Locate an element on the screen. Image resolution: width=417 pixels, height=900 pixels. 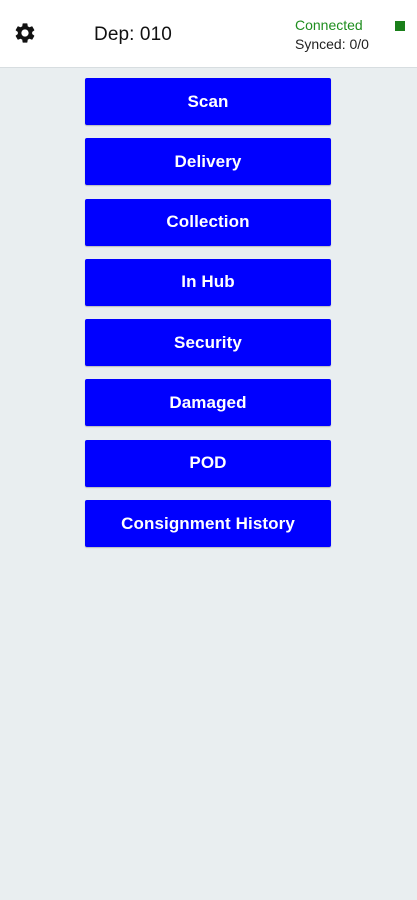
pod-button: POD is located at coordinates (208, 463).